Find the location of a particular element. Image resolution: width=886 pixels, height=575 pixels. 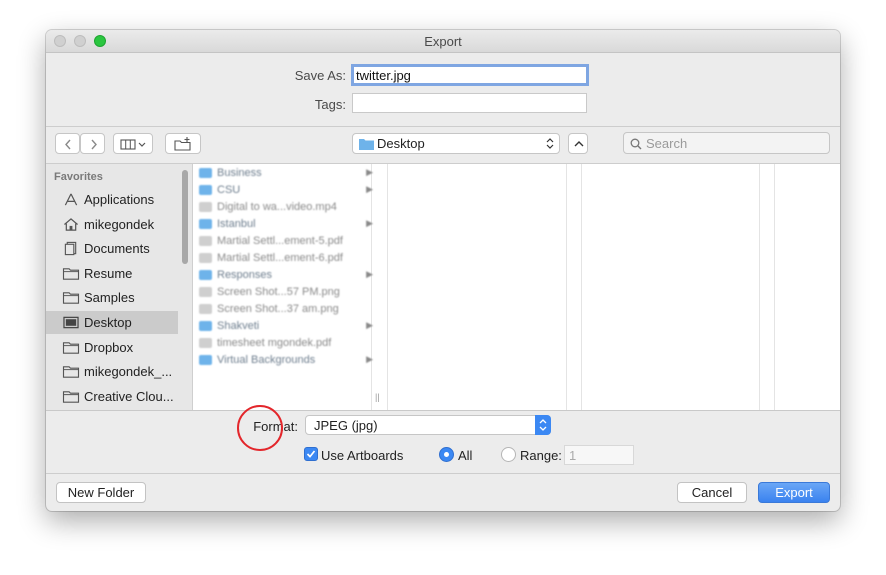

use-artboards-checkbox is located at coordinates (311, 454).